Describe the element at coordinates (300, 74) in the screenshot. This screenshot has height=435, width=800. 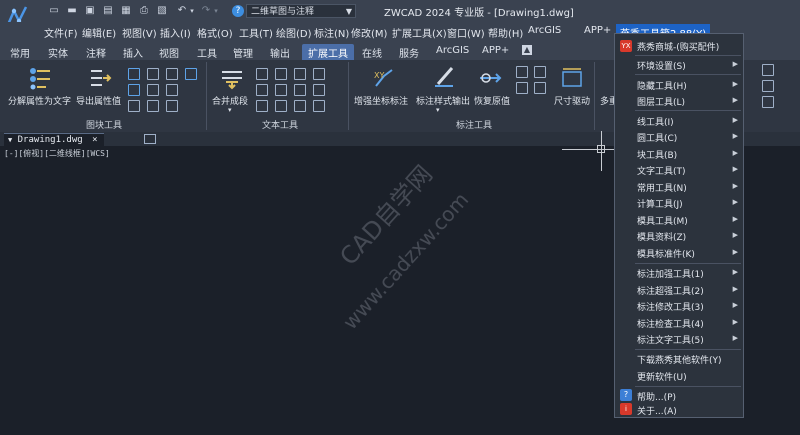
I see `text-tool-3-icon` at that location.